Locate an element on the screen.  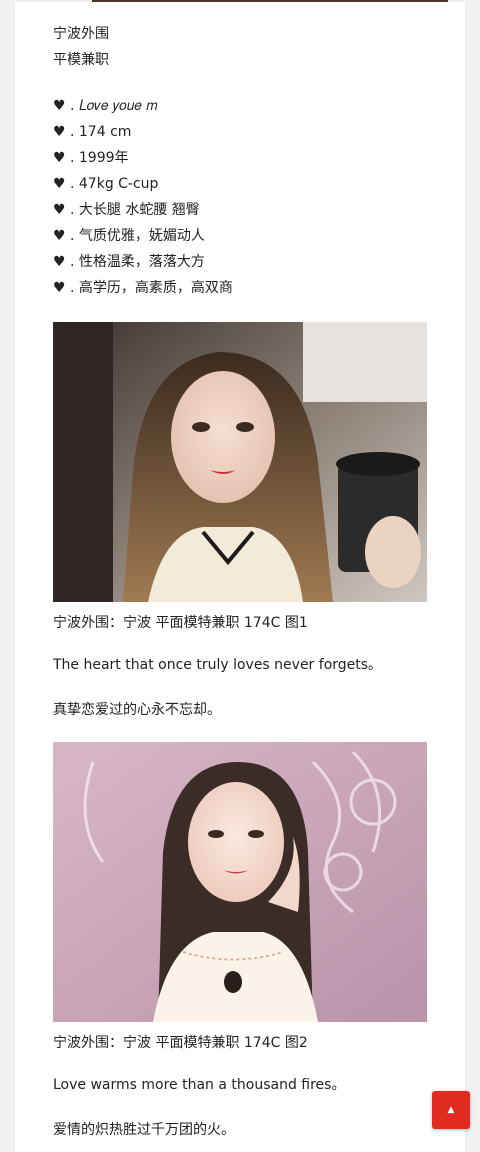
quote-chinese-2: 爱情的炽热胜过千万团的火。 is located at coordinates (144, 1130).